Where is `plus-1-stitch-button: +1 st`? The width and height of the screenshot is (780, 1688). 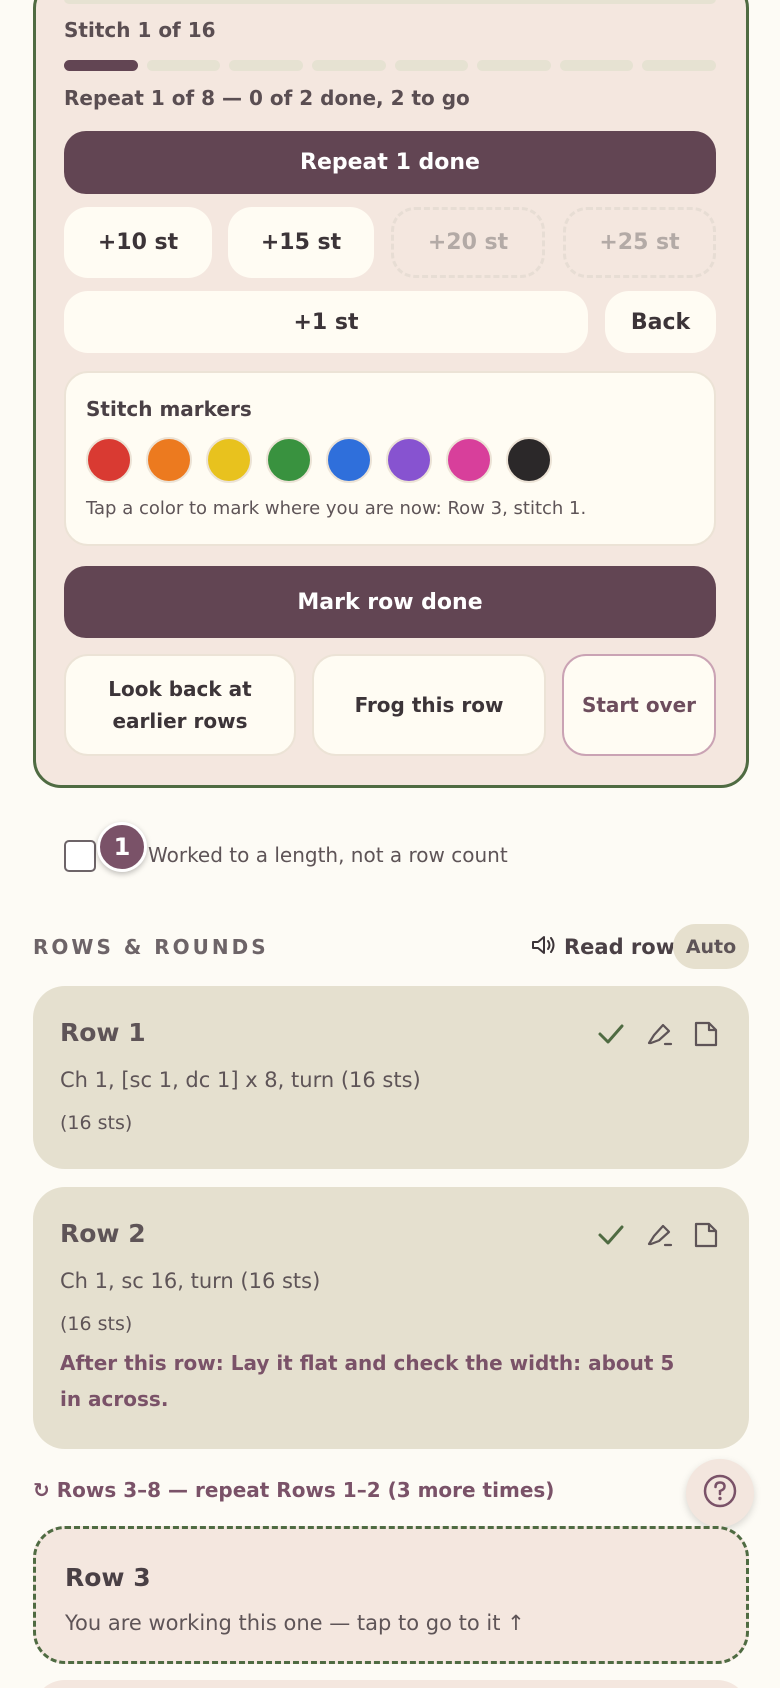 plus-1-stitch-button: +1 st is located at coordinates (326, 322).